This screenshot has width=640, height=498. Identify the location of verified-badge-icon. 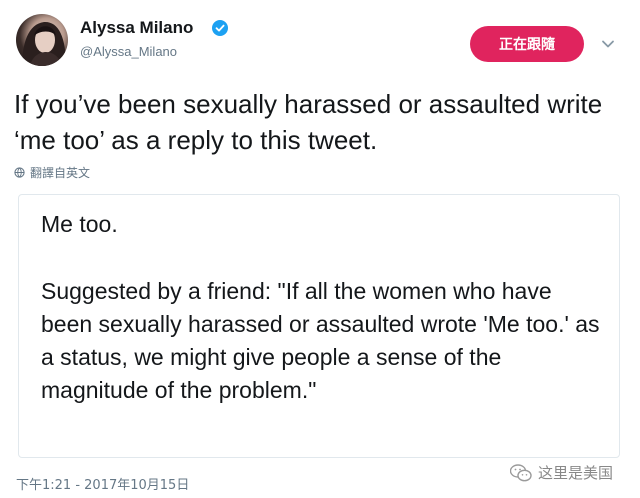
(220, 28).